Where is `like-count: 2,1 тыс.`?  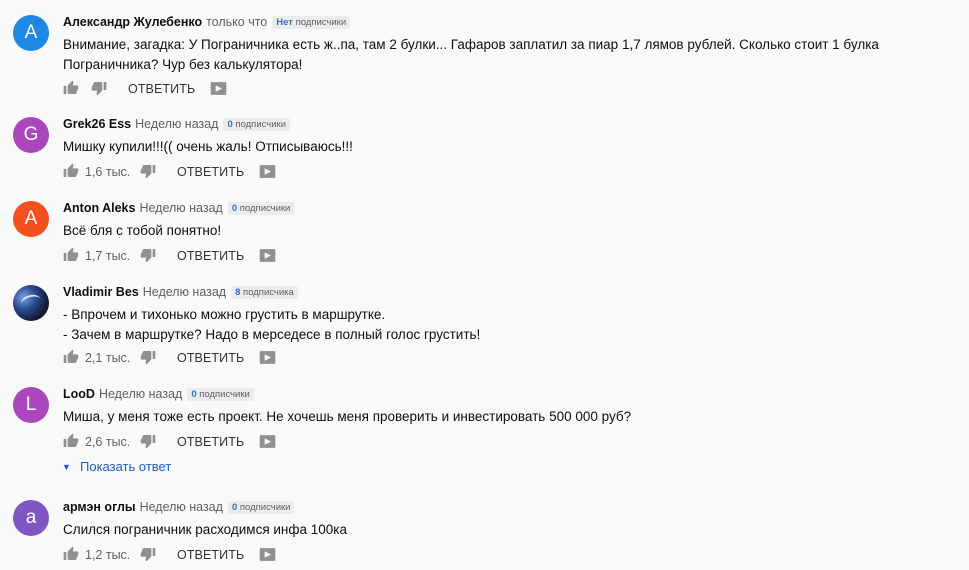
like-count: 2,1 тыс. is located at coordinates (108, 358).